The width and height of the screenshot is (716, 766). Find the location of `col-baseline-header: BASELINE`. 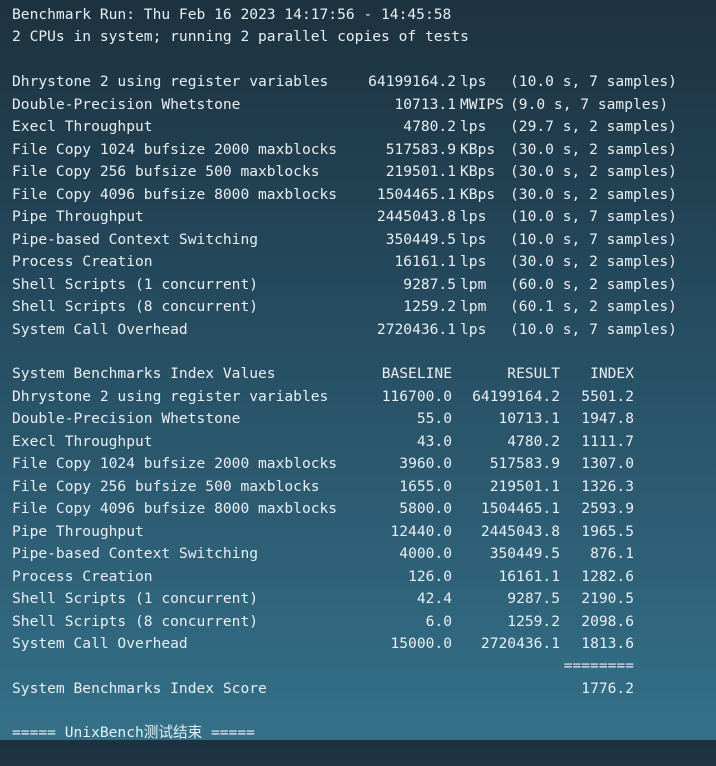

col-baseline-header: BASELINE is located at coordinates (416, 373).